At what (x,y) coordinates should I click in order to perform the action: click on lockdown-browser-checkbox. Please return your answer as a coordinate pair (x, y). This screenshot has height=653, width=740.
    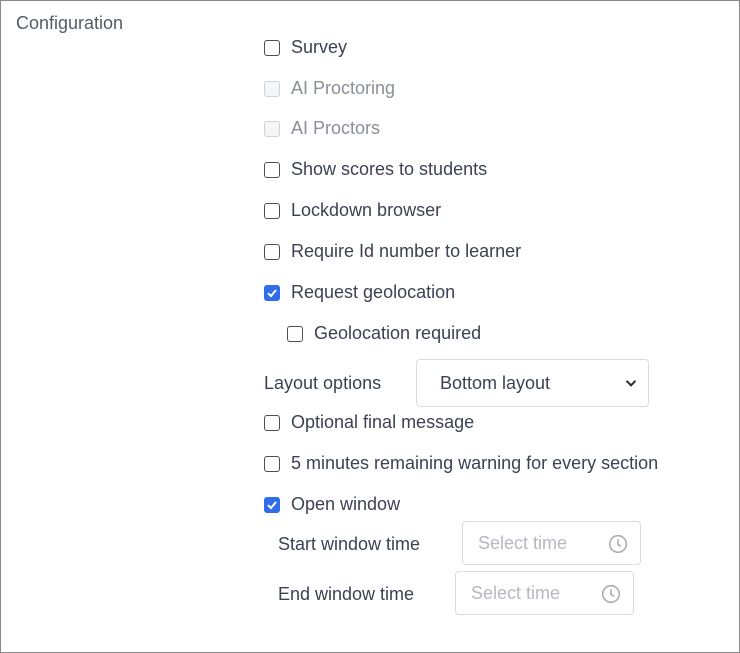
    Looking at the image, I should click on (272, 210).